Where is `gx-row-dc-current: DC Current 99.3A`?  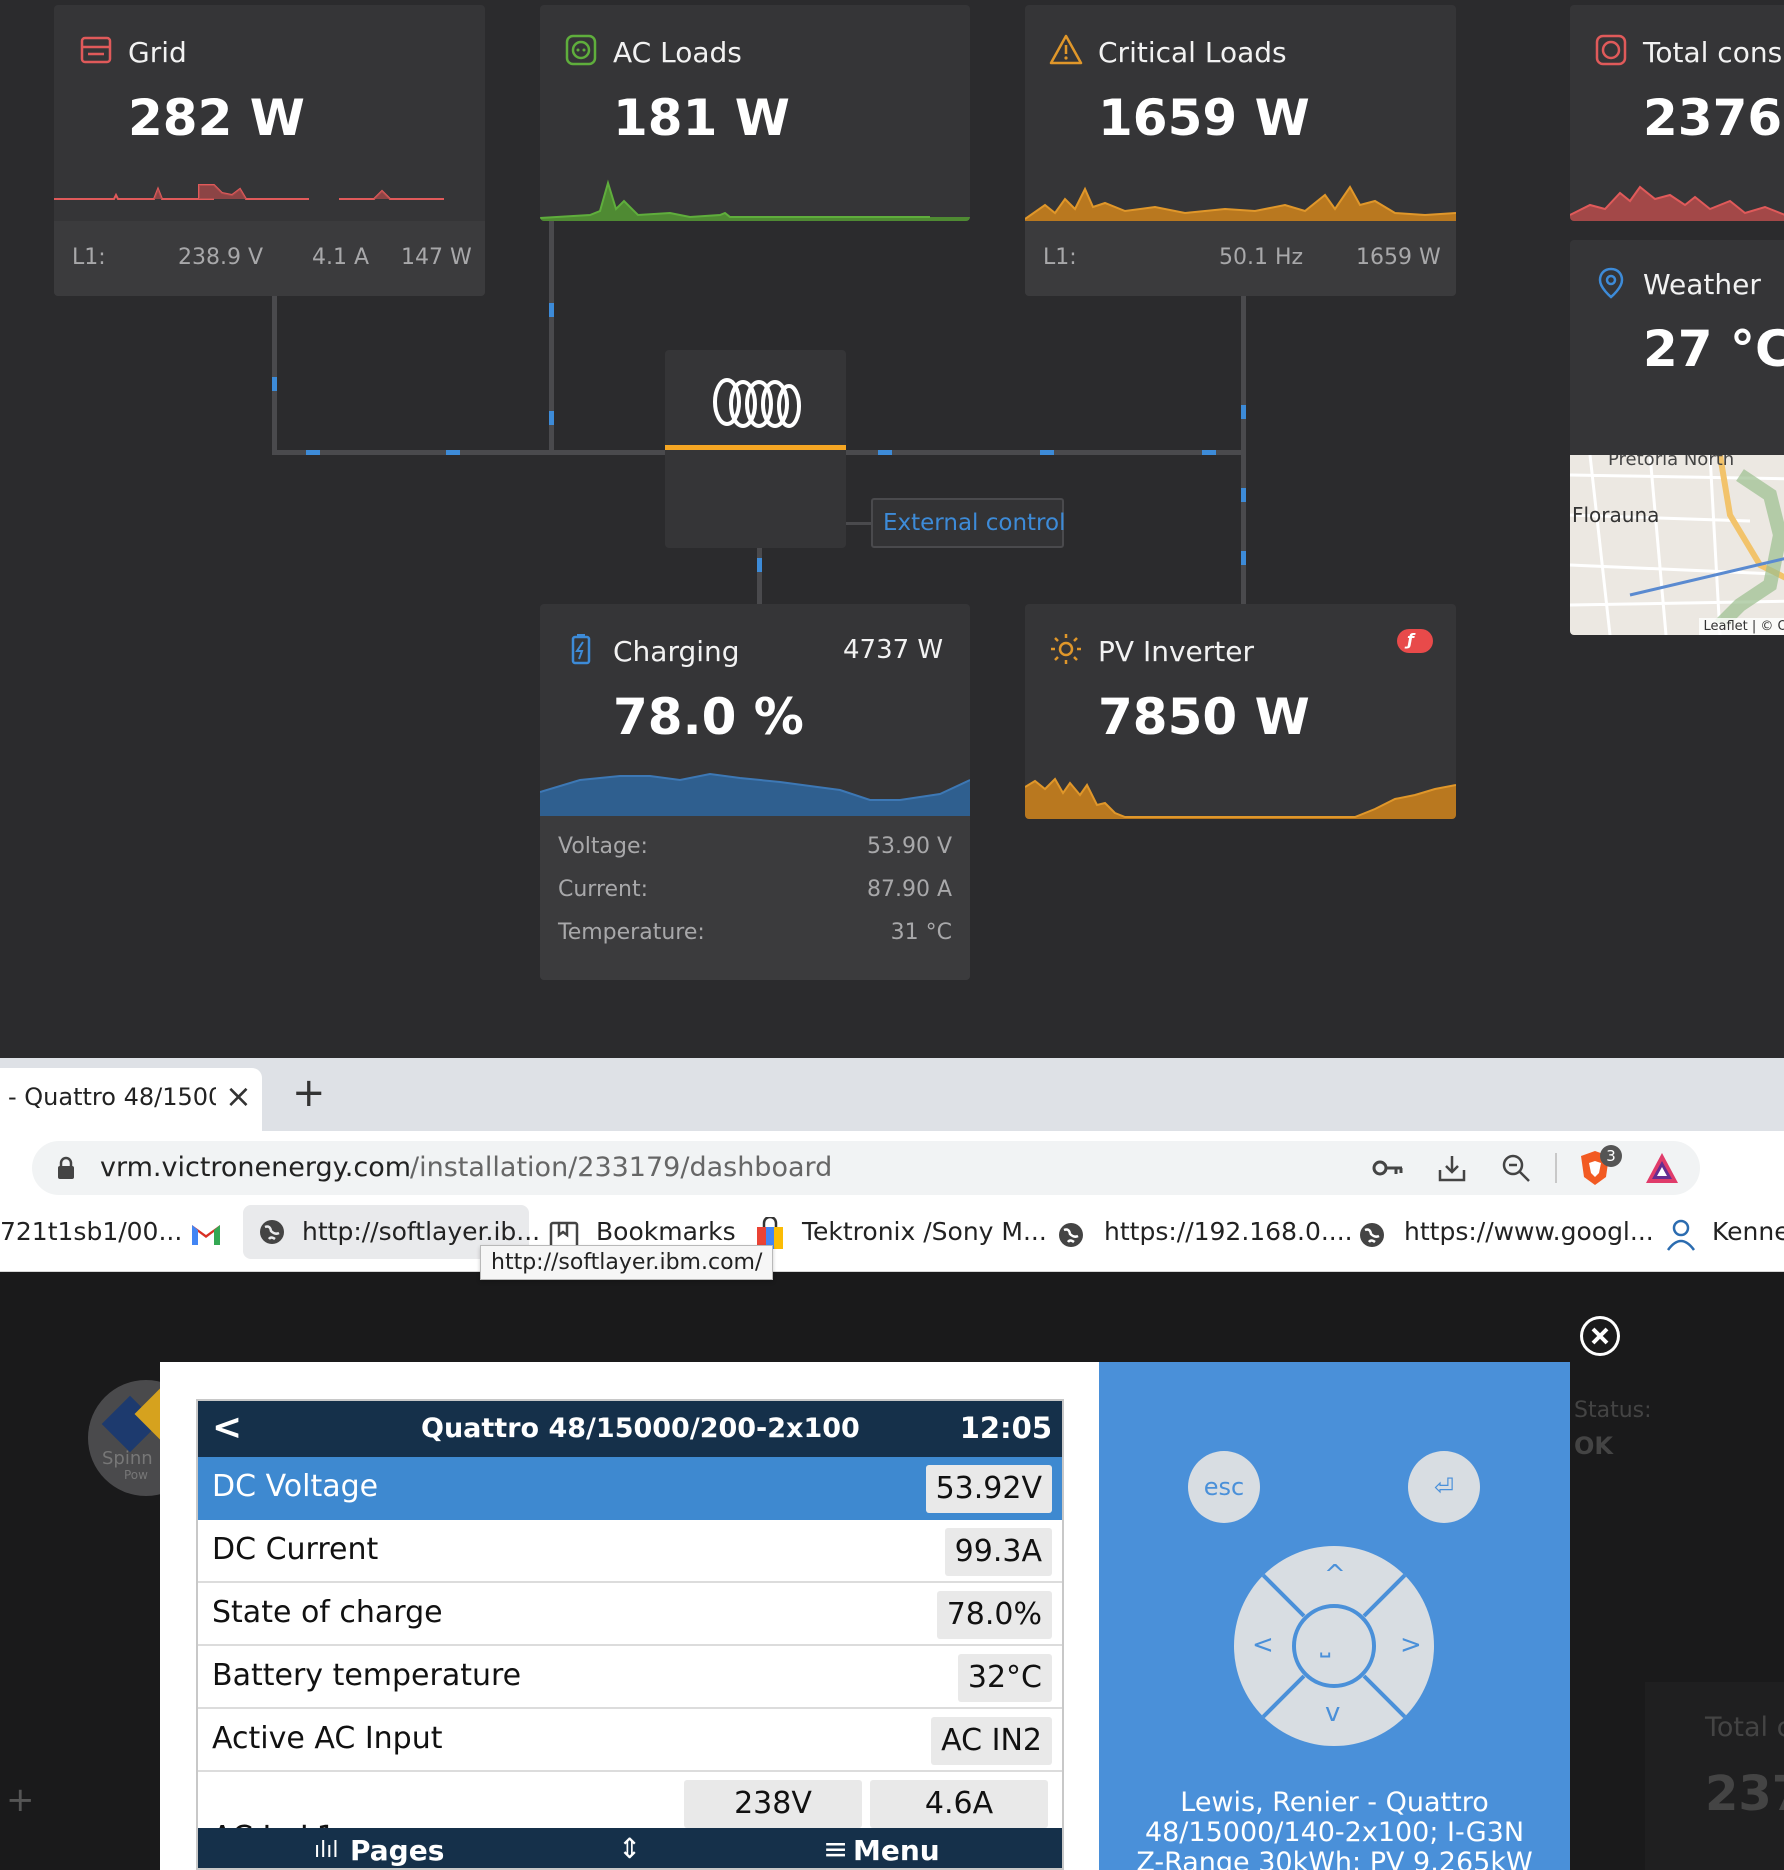
gx-row-dc-current: DC Current 99.3A is located at coordinates (630, 1551).